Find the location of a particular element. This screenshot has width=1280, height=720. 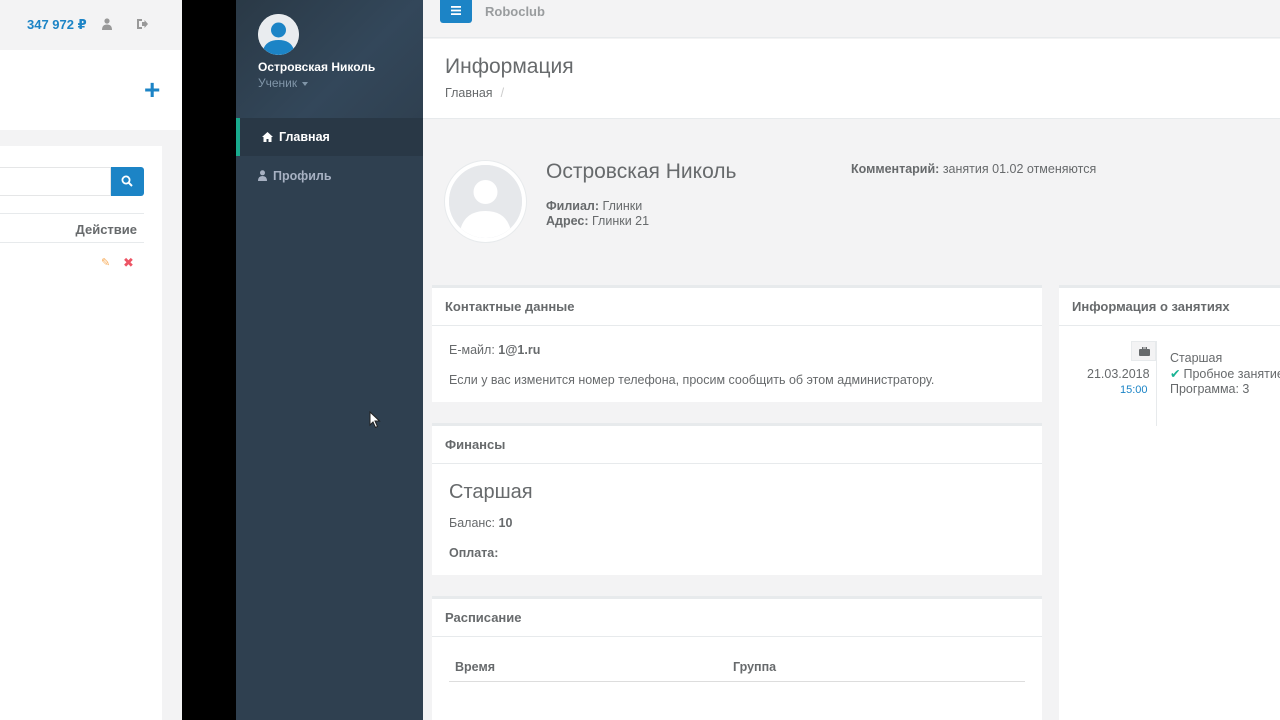

sidebar-user-role-dropdown: Ученик is located at coordinates (283, 83).